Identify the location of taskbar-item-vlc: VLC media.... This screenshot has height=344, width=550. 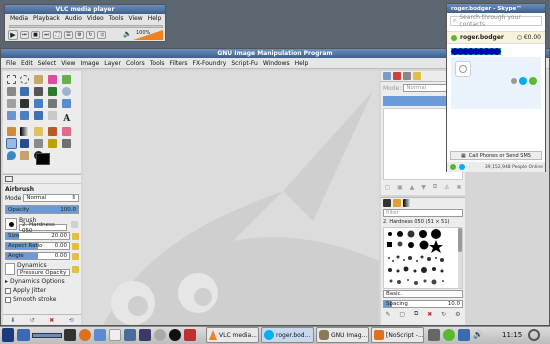
(232, 335).